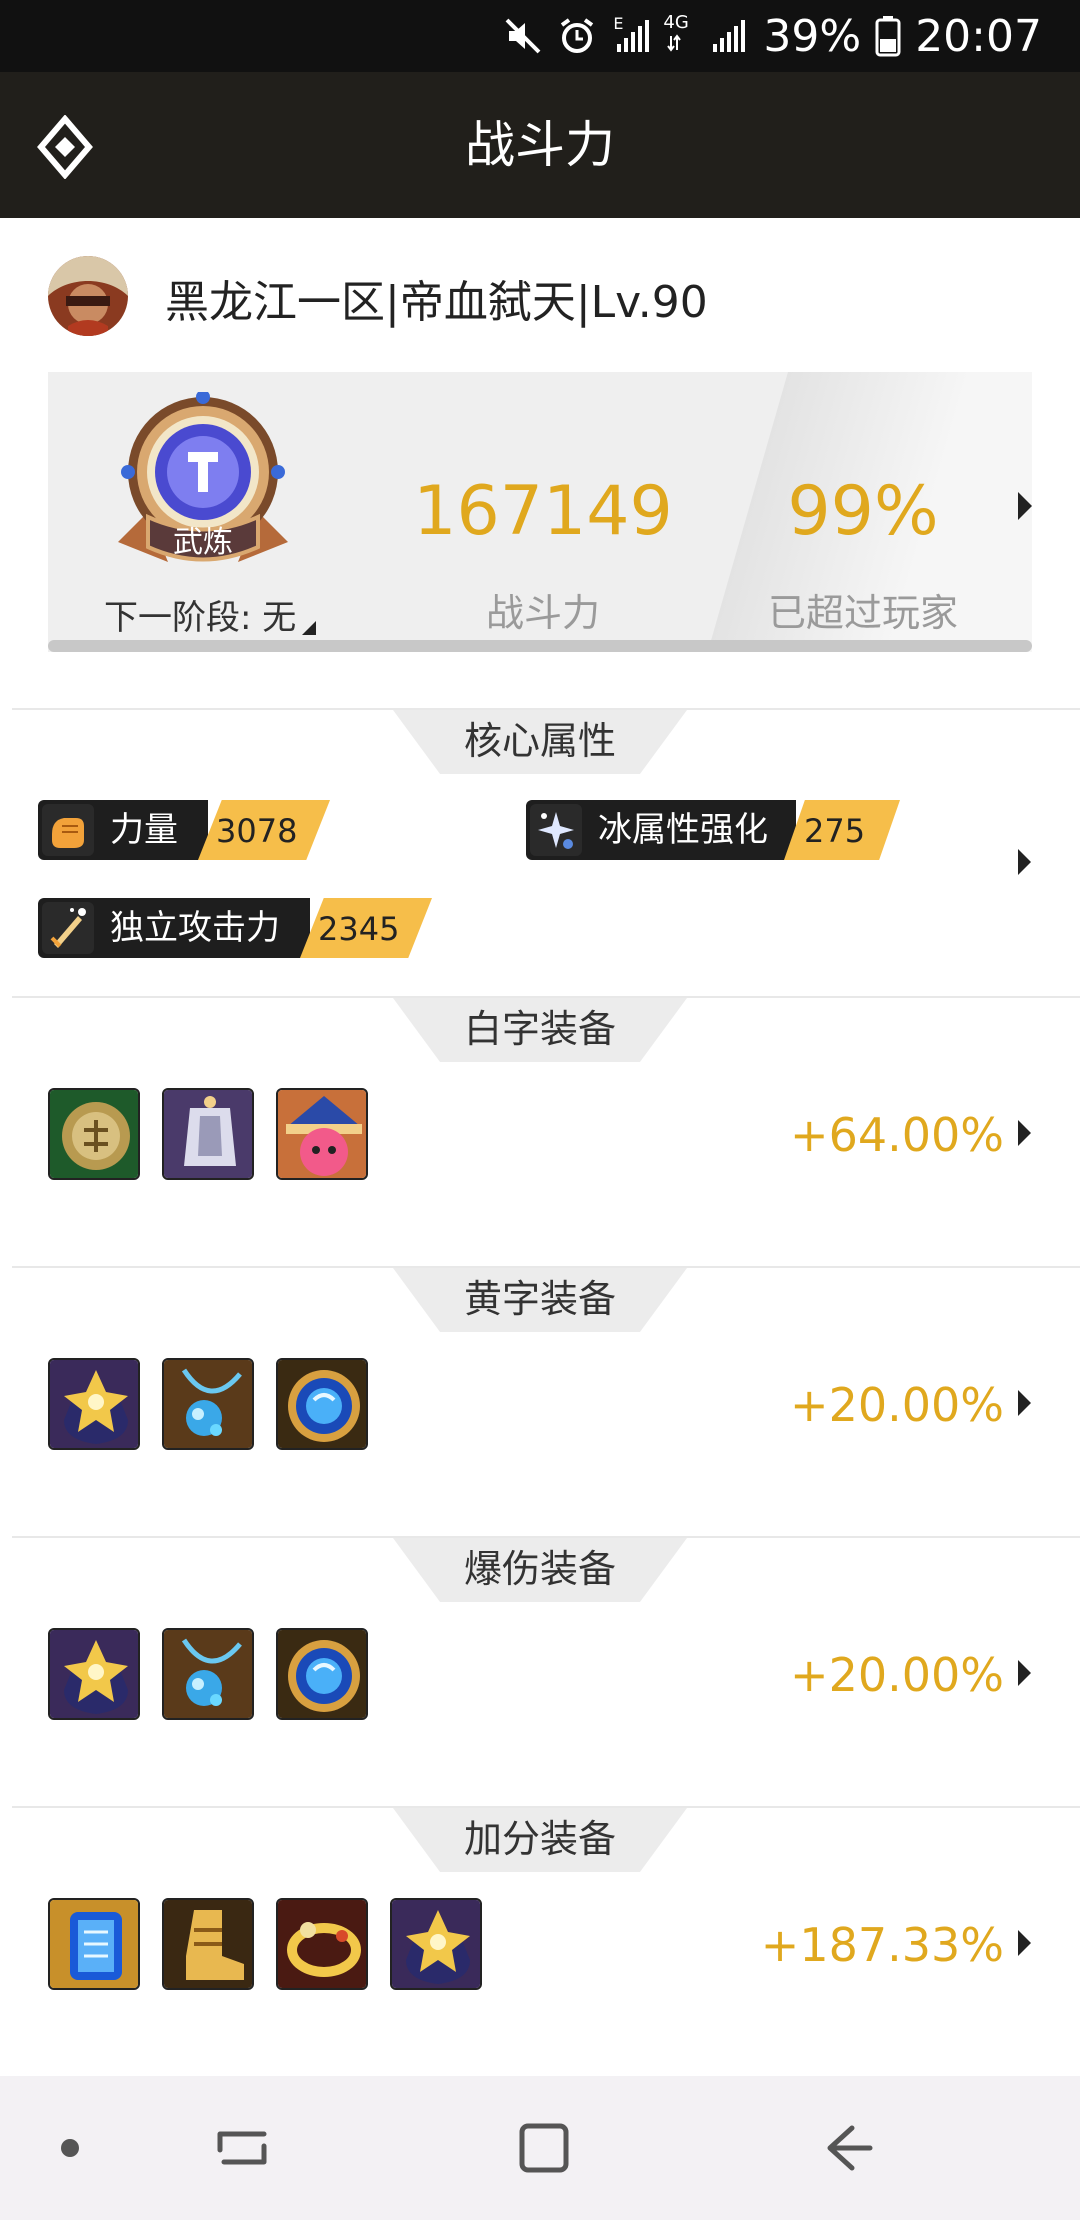 This screenshot has height=2220, width=1080. Describe the element at coordinates (683, 830) in the screenshot. I see `attribute-name: 冰属性强化` at that location.